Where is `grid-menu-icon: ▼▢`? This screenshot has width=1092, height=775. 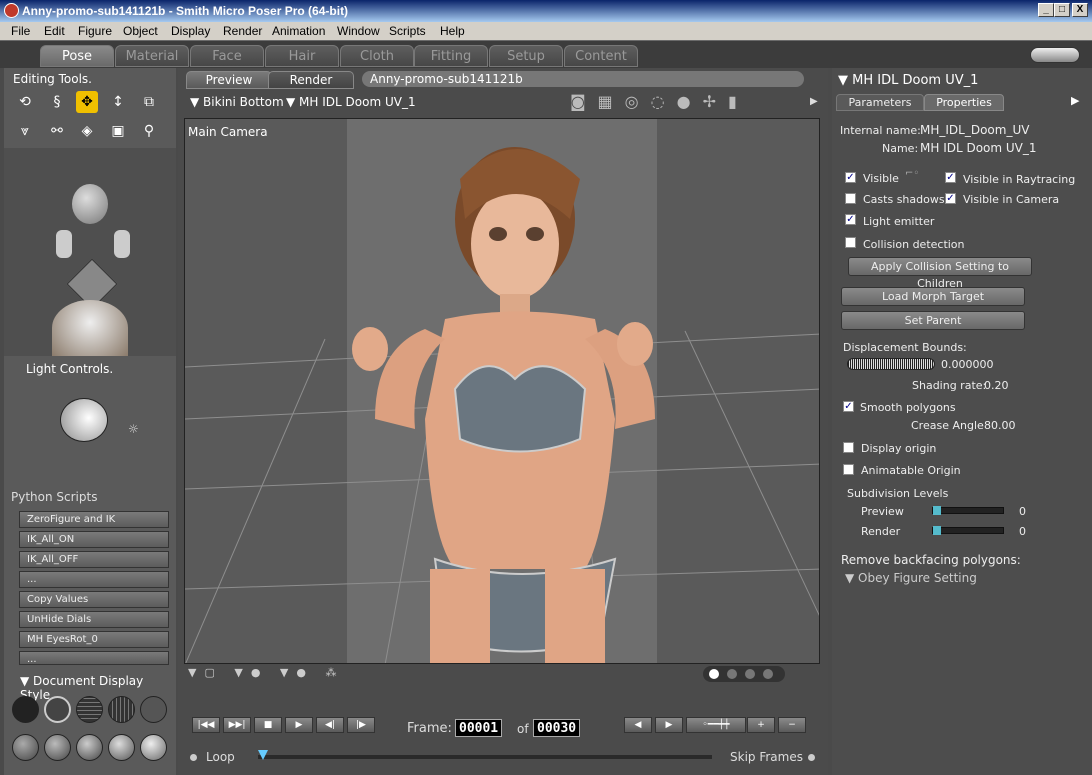
grid-menu-icon: ▼▢ is located at coordinates (205, 672).